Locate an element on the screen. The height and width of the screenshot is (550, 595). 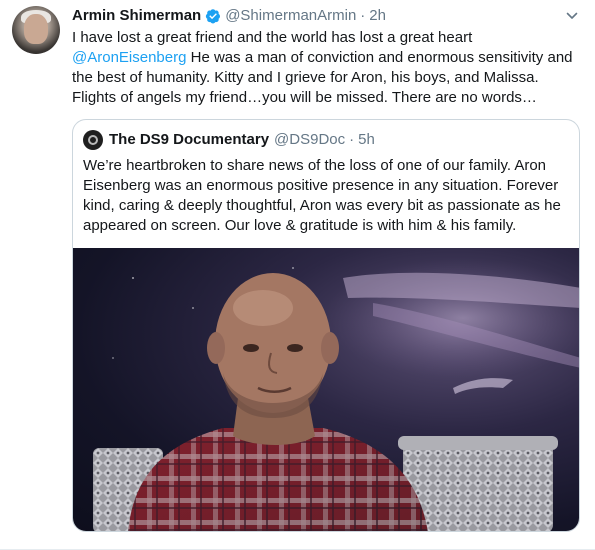
author-handle: @ShimermanArmin is located at coordinates (290, 16).